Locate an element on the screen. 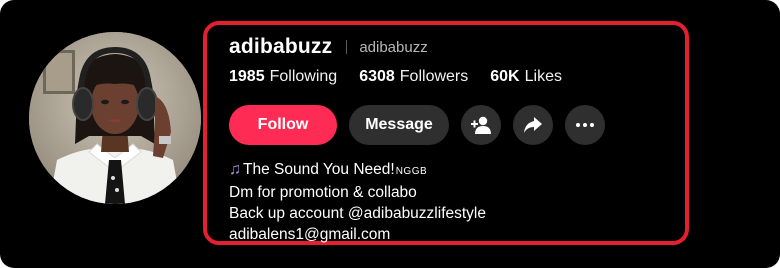  more-button is located at coordinates (585, 125).